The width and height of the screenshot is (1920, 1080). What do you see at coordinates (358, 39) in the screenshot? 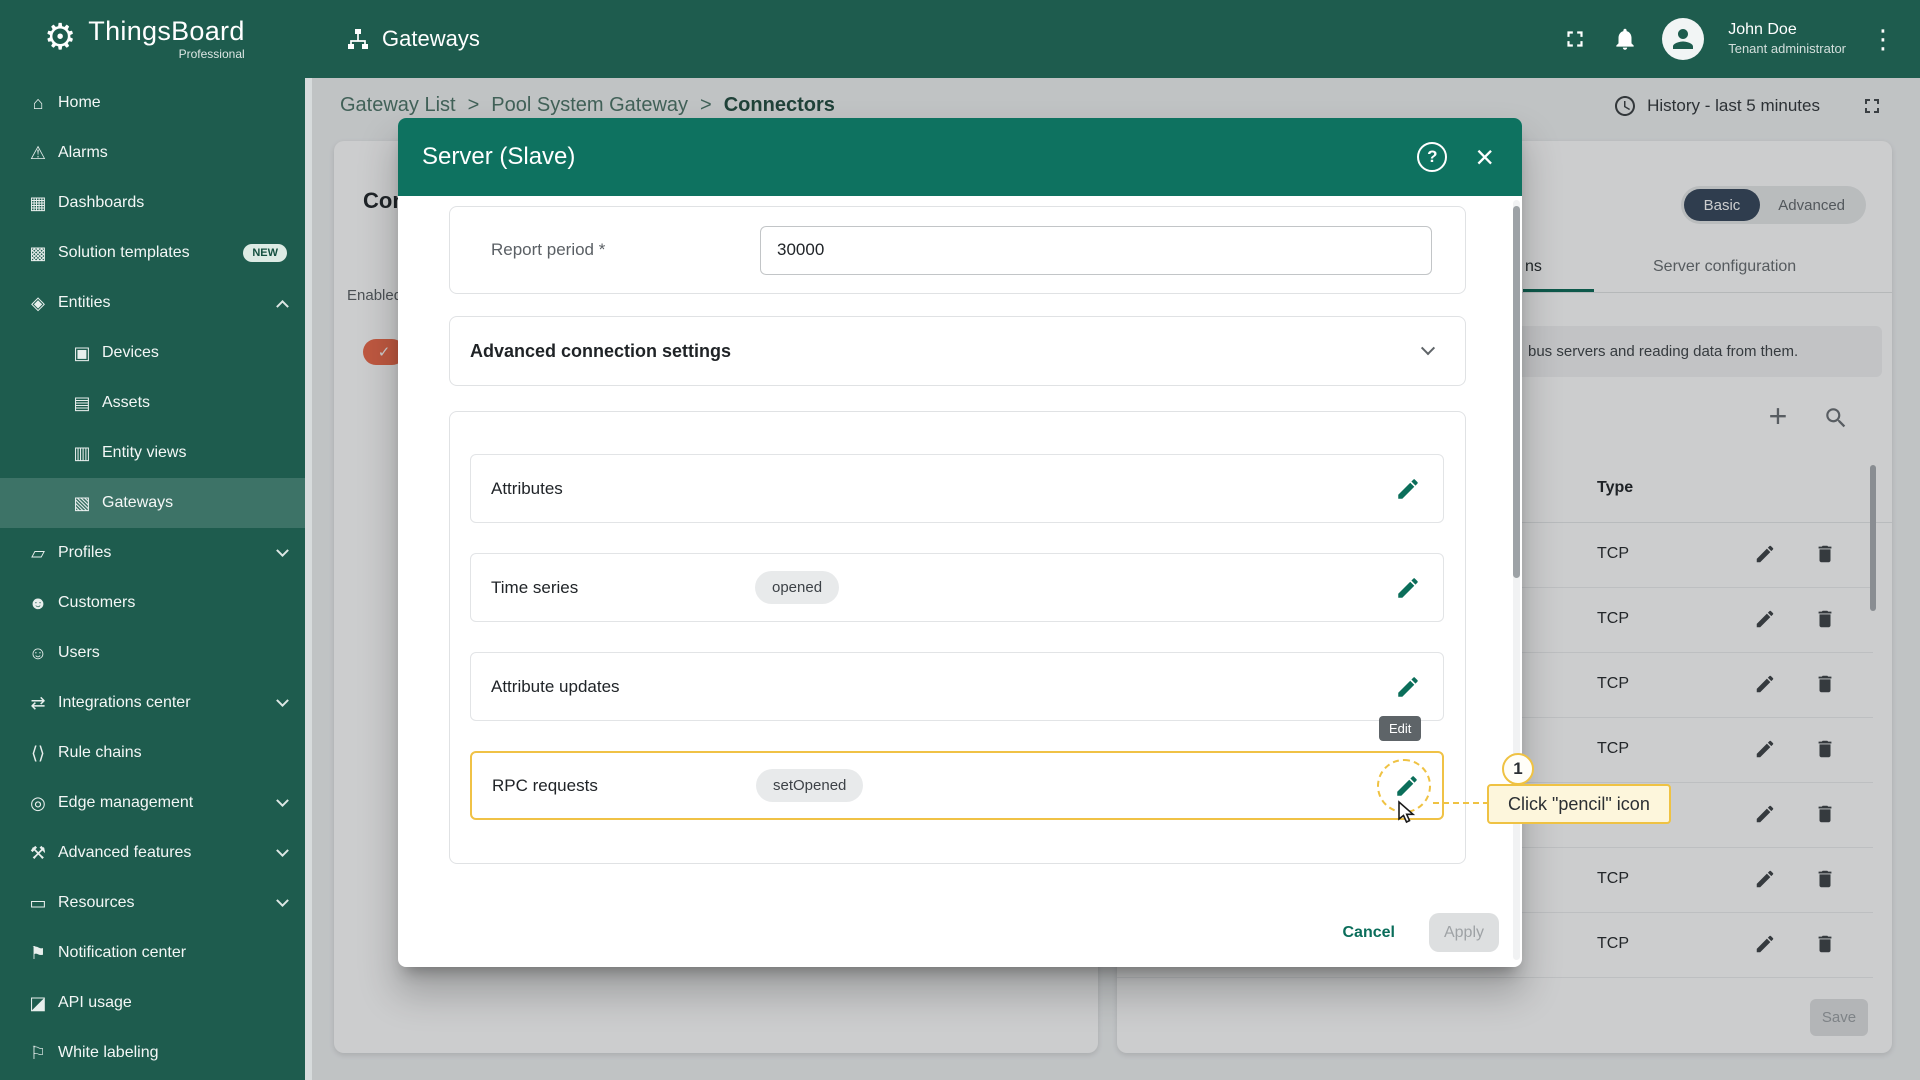
I see `lan-icon` at bounding box center [358, 39].